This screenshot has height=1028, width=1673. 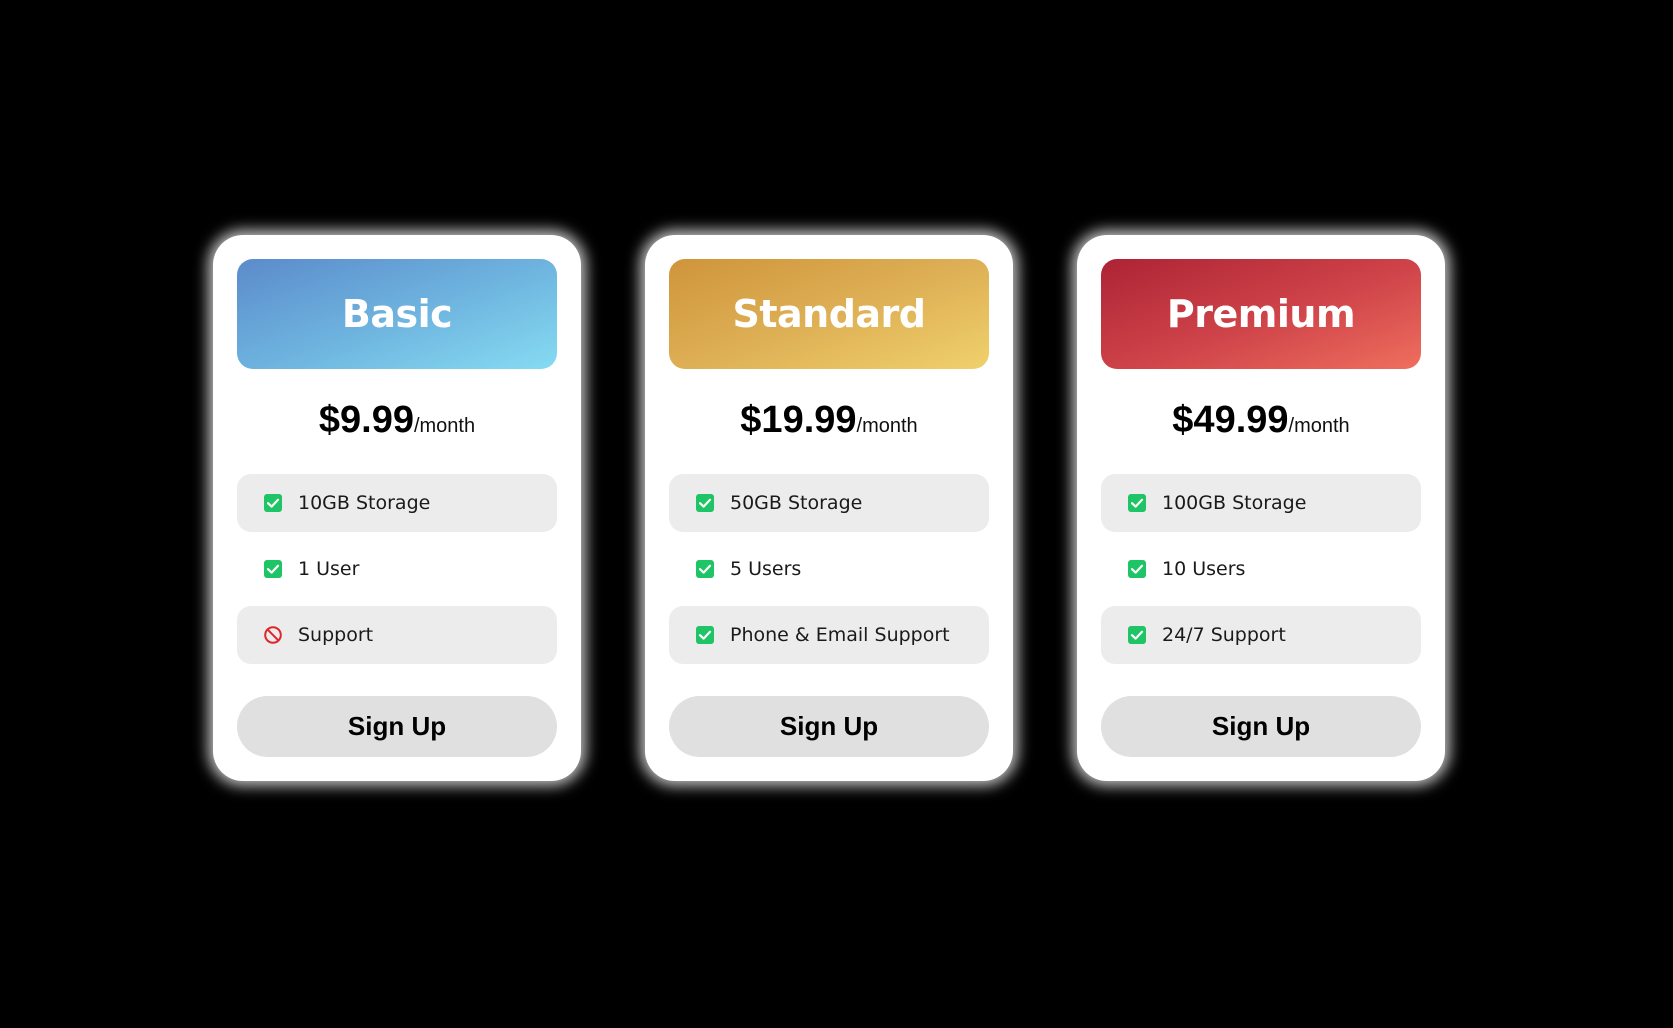 I want to click on feature-item: Phone & Email Support, so click(x=829, y=635).